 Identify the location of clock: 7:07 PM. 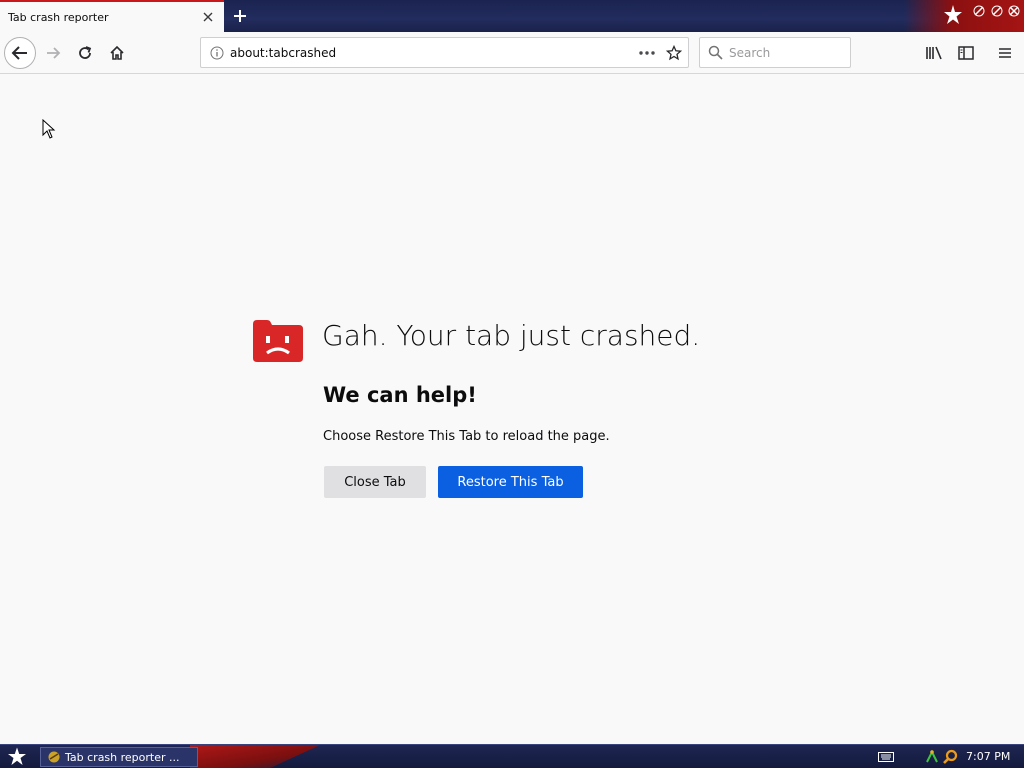
(988, 756).